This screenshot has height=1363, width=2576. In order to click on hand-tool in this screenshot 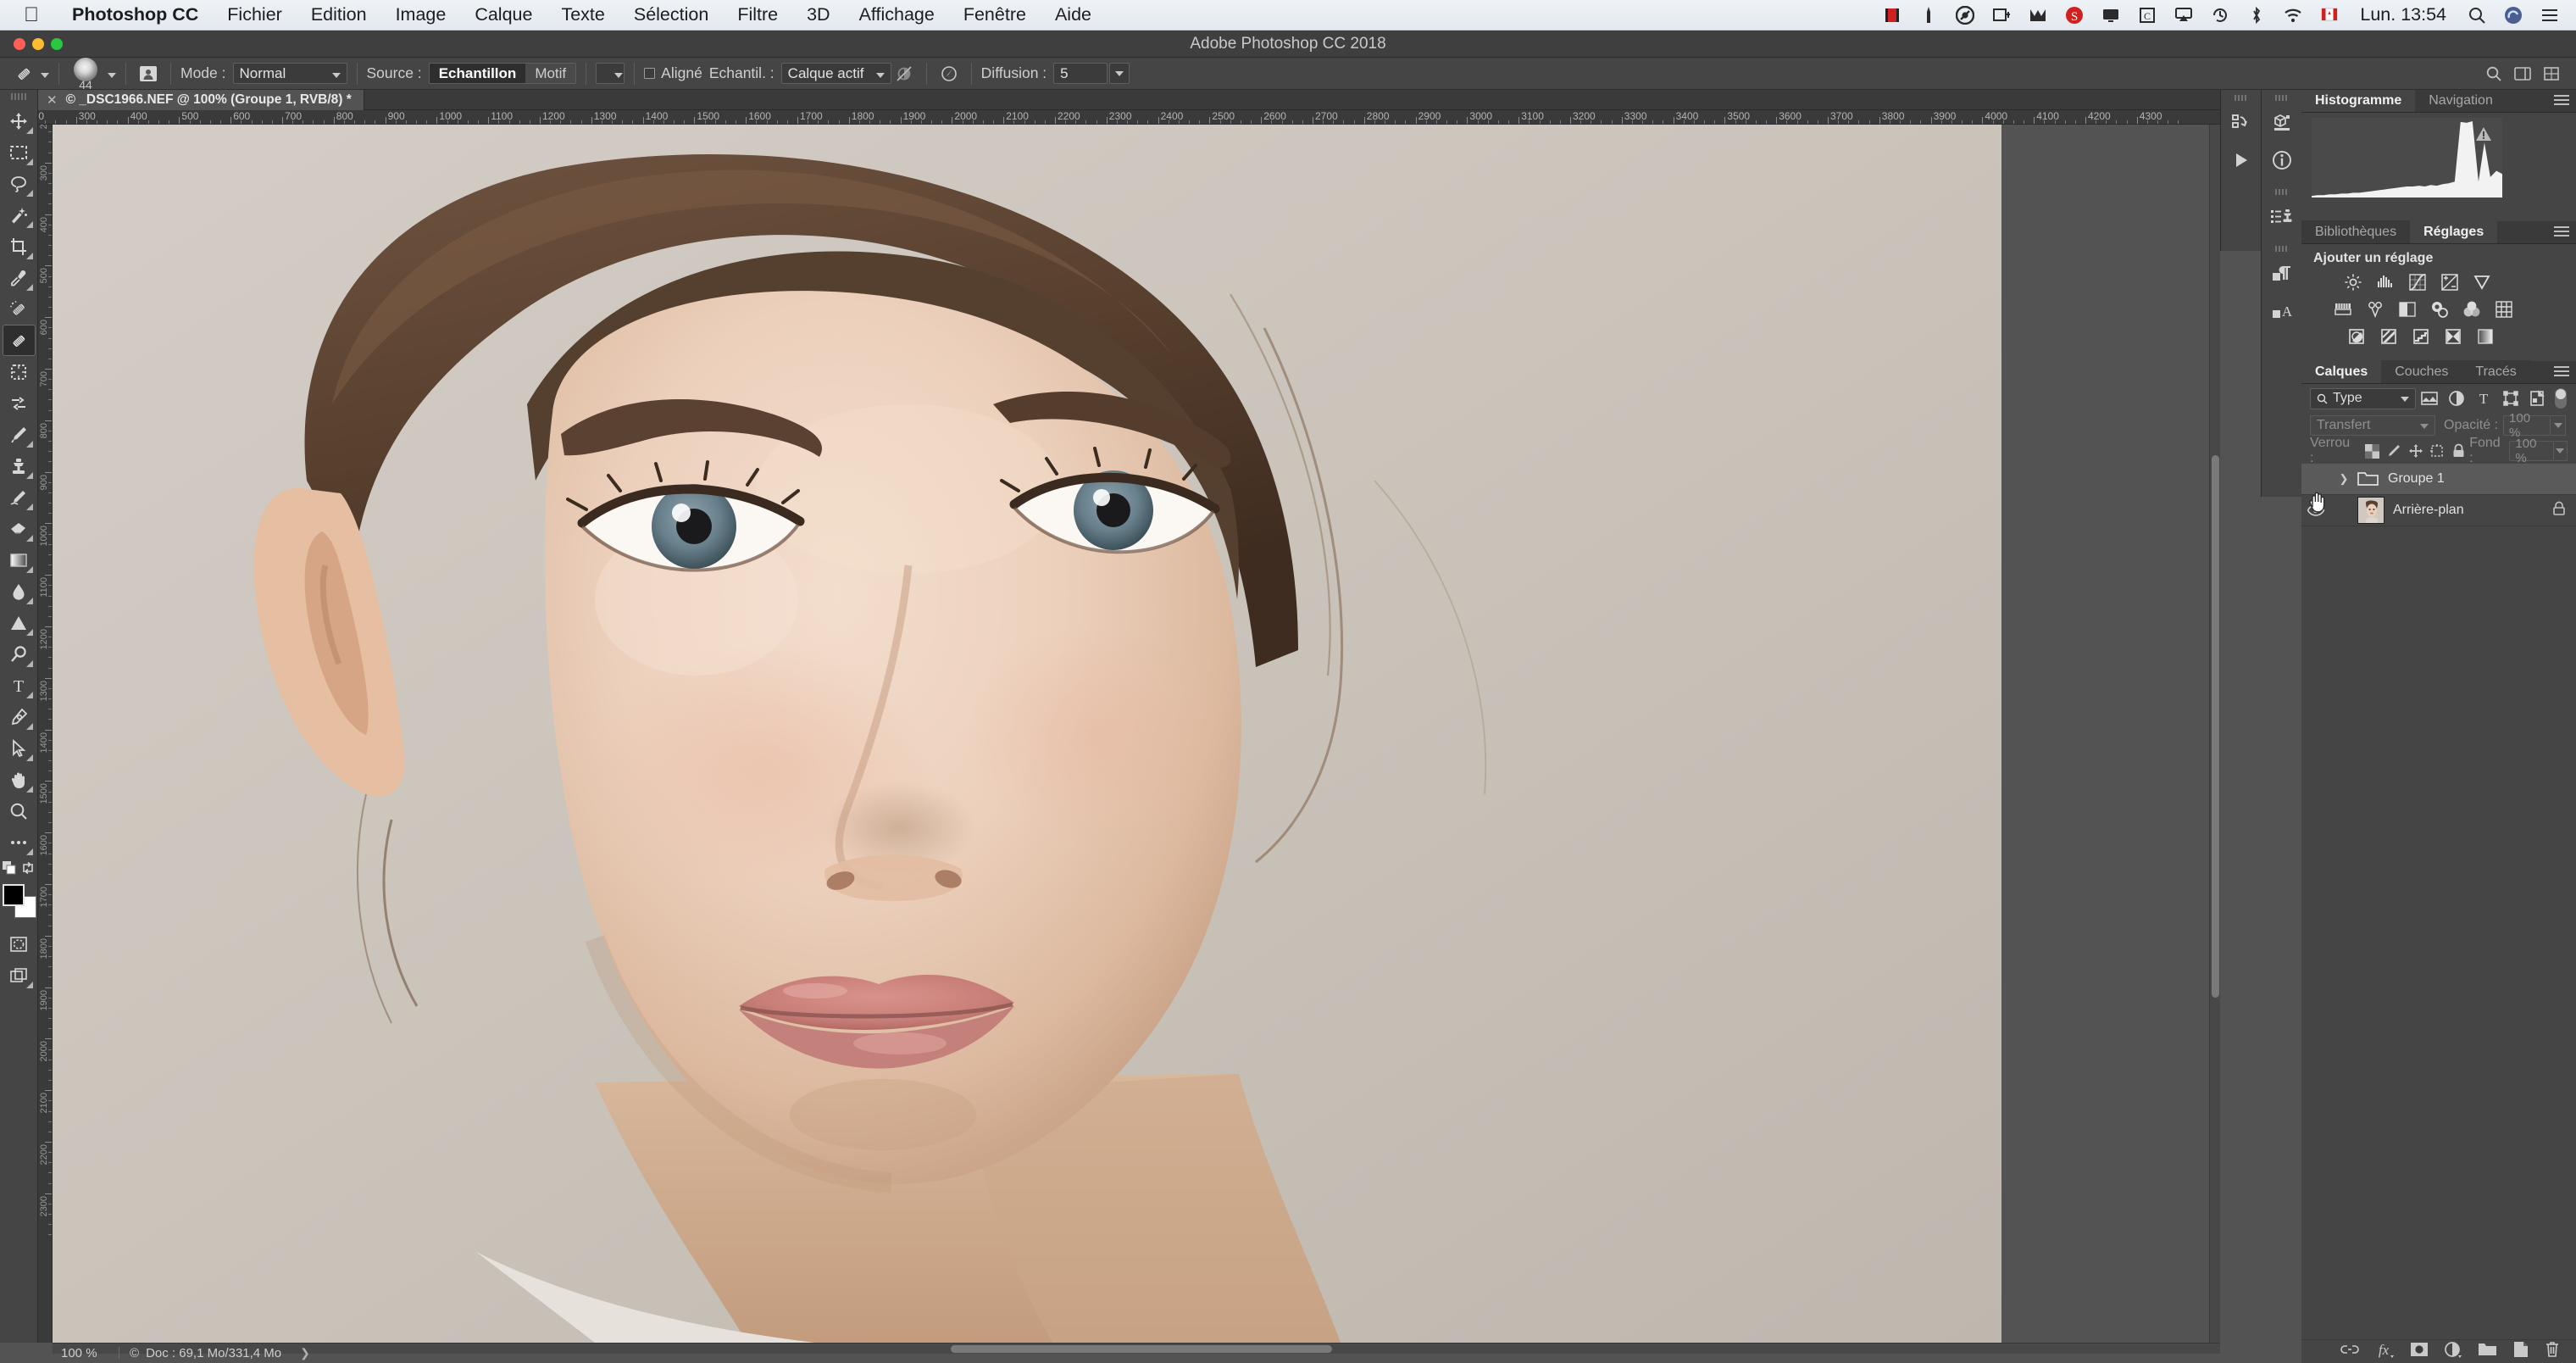, I will do `click(19, 779)`.